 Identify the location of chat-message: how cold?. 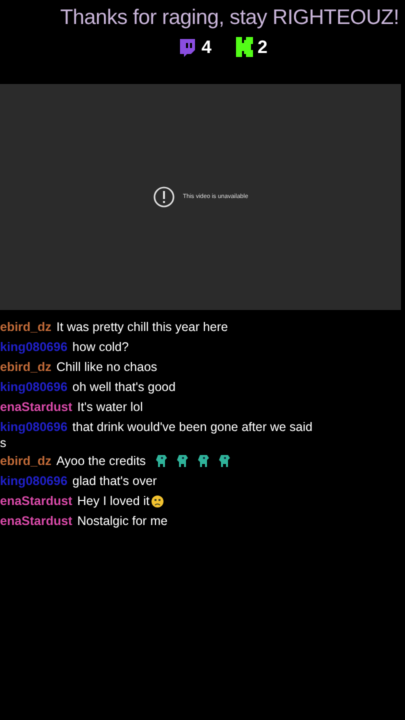
(100, 347).